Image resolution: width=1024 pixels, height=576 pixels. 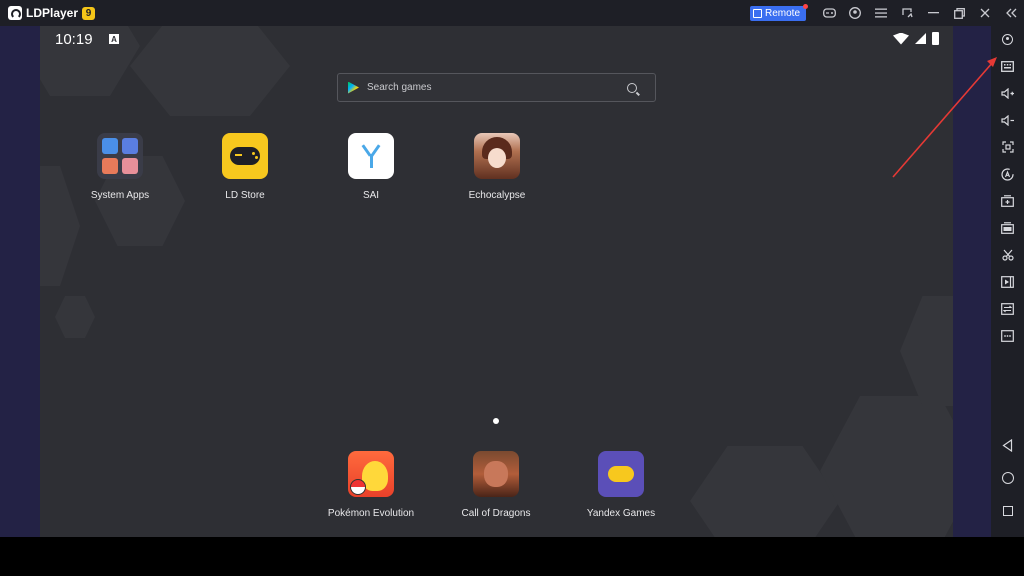 What do you see at coordinates (371, 156) in the screenshot?
I see `sai-icon` at bounding box center [371, 156].